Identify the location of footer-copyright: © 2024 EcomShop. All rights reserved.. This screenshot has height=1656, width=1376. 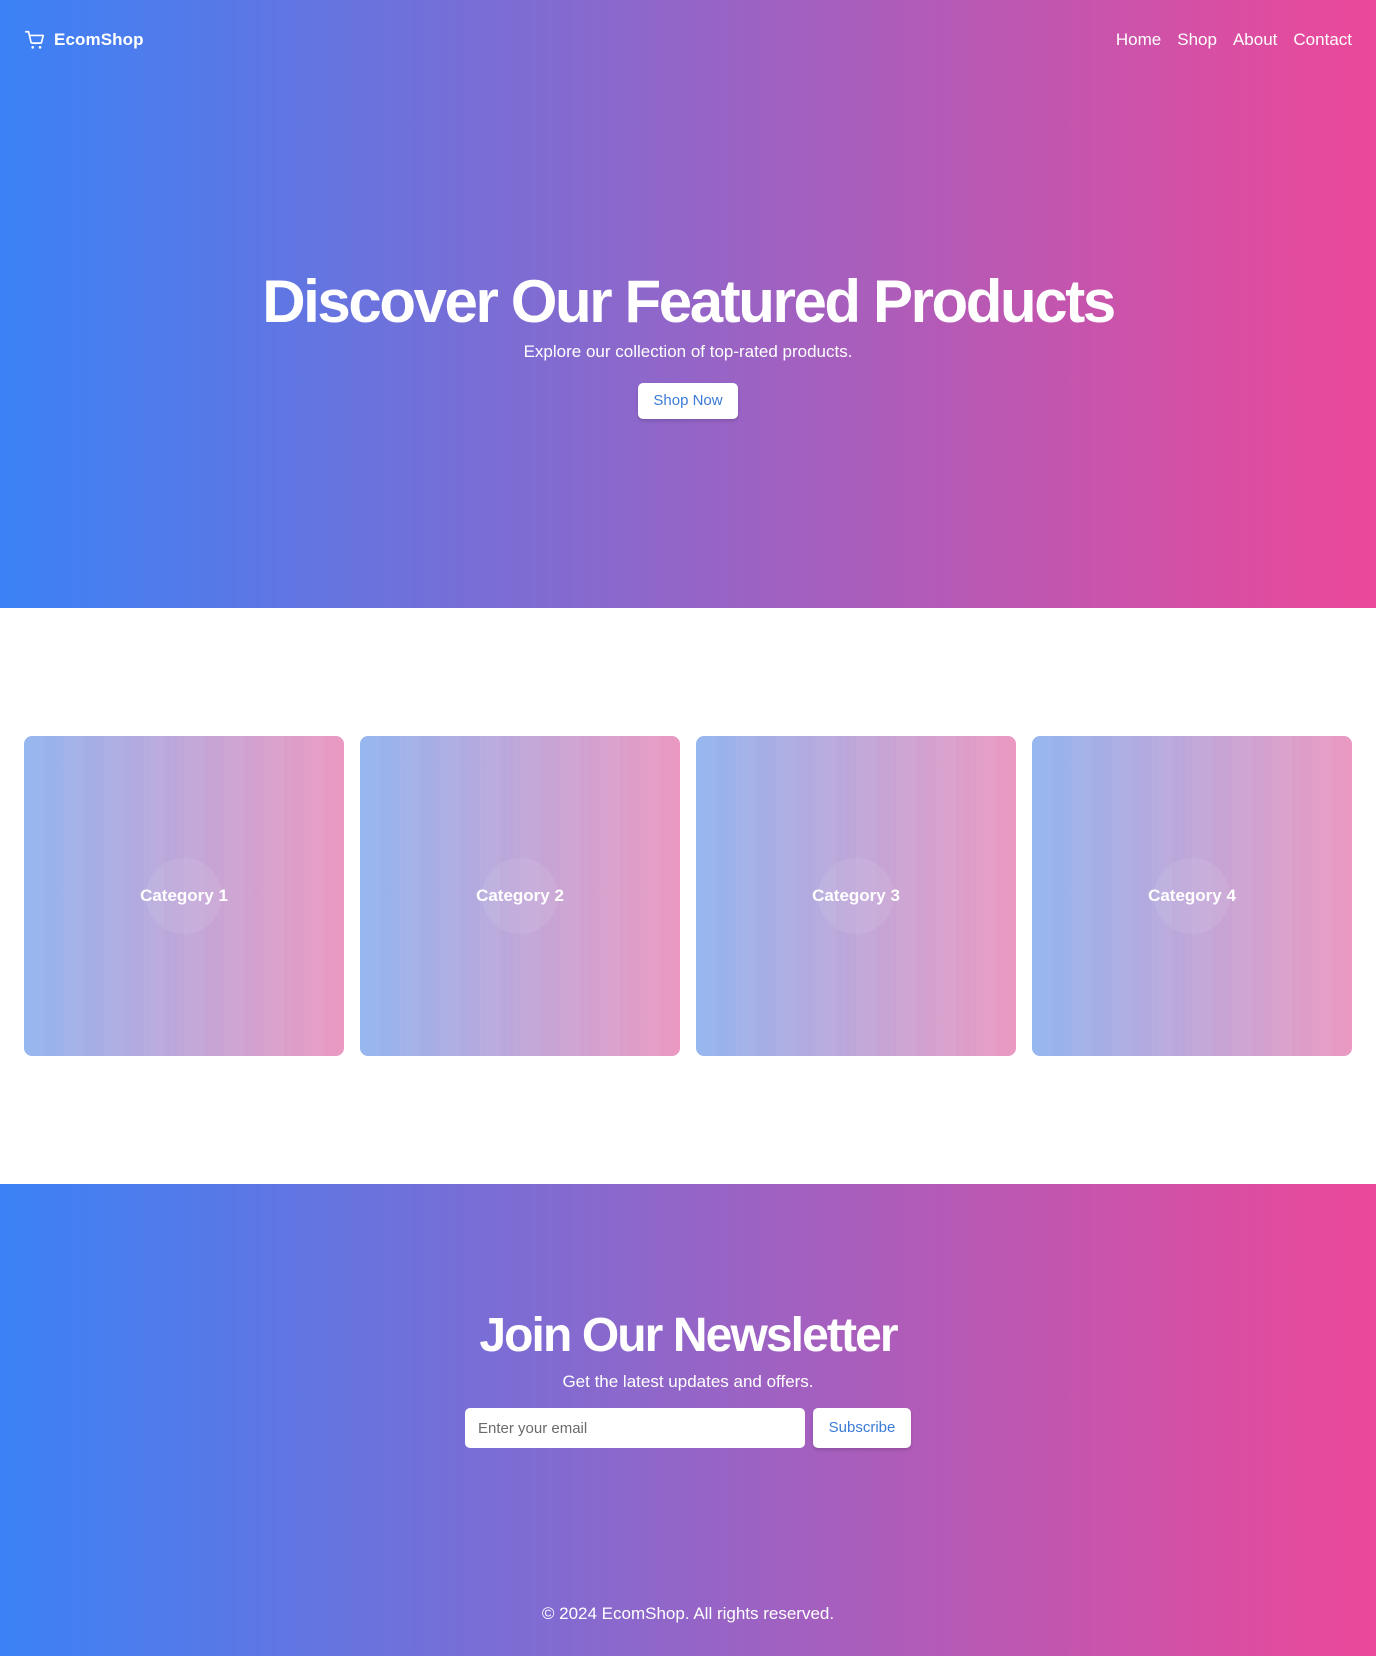
(688, 1613).